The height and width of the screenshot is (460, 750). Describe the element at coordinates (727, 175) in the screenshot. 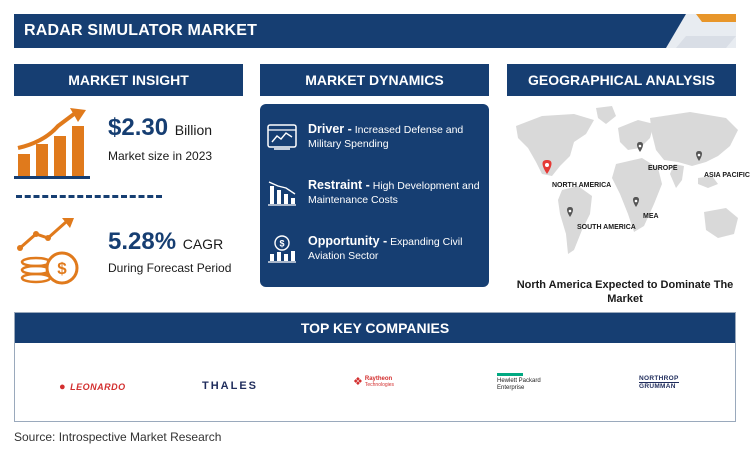

I see `region-asia-pacific: ASIA PACIFIC` at that location.